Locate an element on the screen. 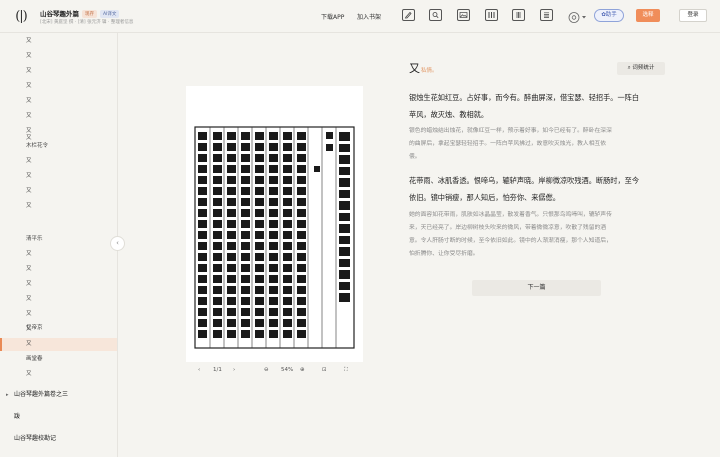  collapse-sidebar-button: ‹ is located at coordinates (117, 243).